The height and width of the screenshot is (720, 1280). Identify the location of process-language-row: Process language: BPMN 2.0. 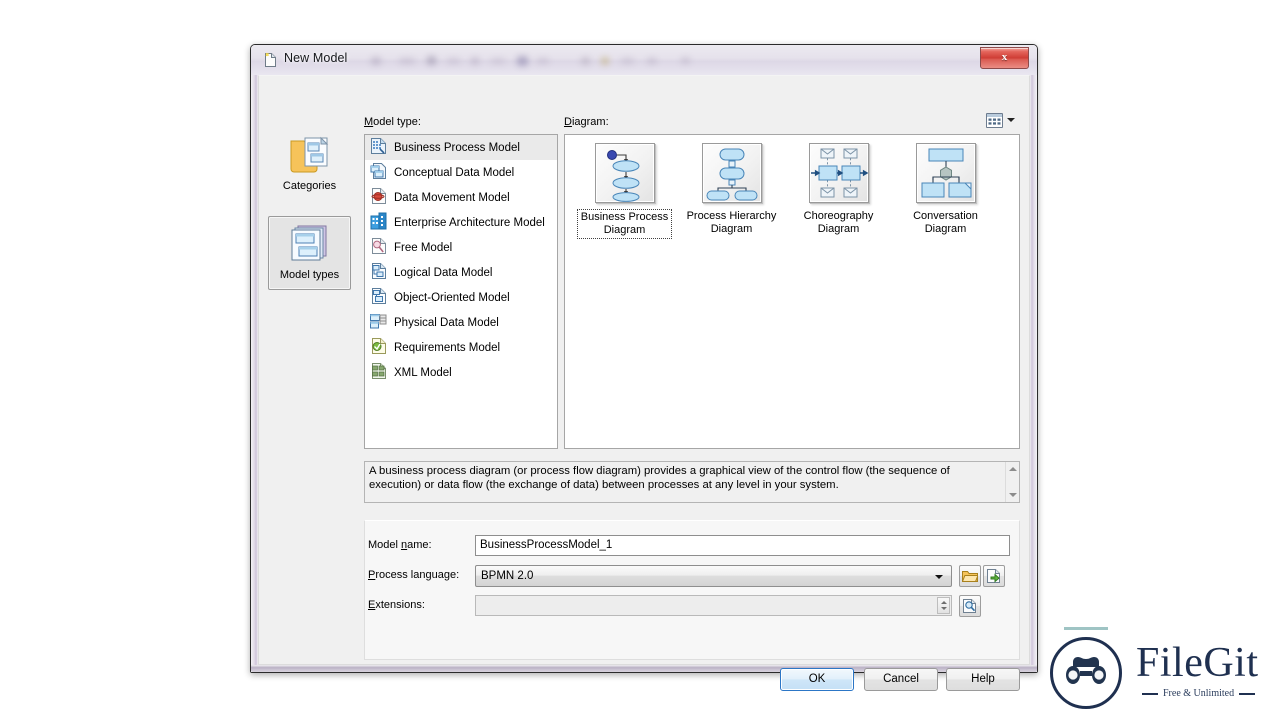
(692, 576).